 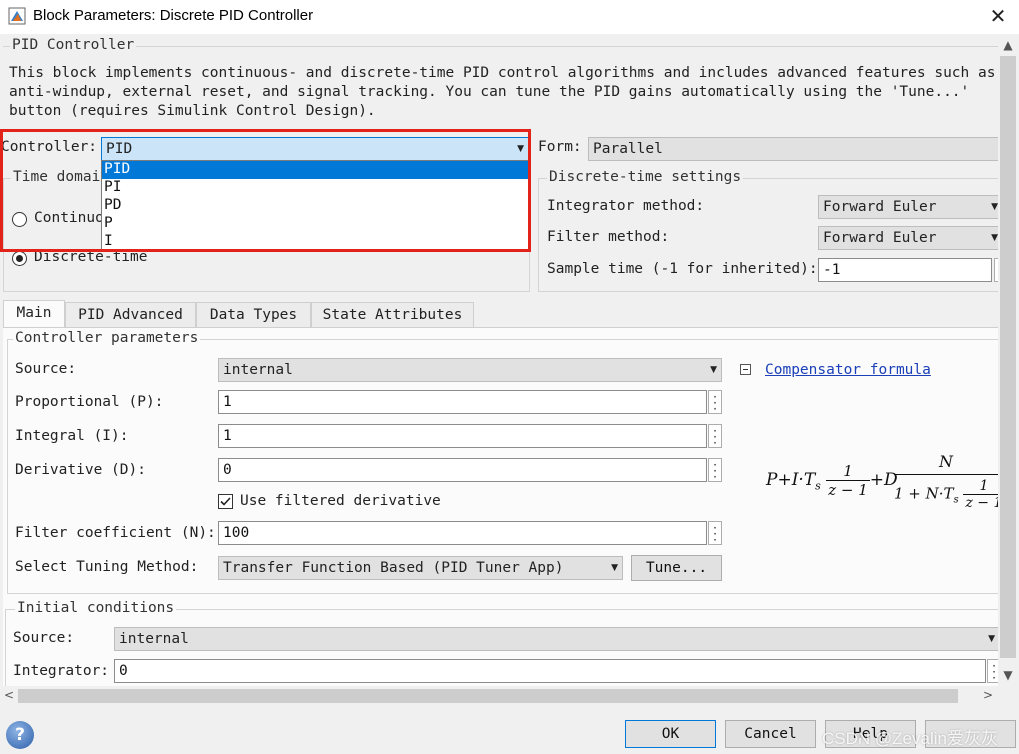 What do you see at coordinates (392, 315) in the screenshot?
I see `tab-state-attributes: State Attributes` at bounding box center [392, 315].